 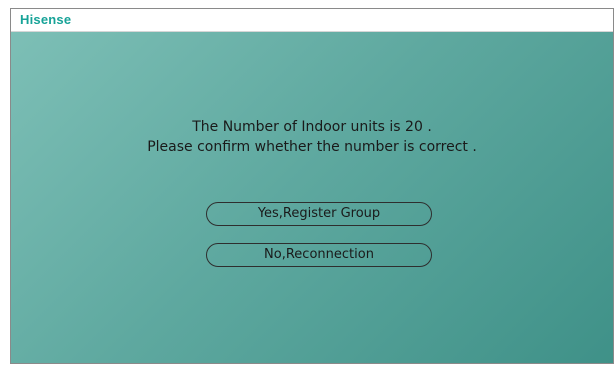 What do you see at coordinates (312, 127) in the screenshot?
I see `indoor-unit-count-text: The Number of Indoor units is 20 .` at bounding box center [312, 127].